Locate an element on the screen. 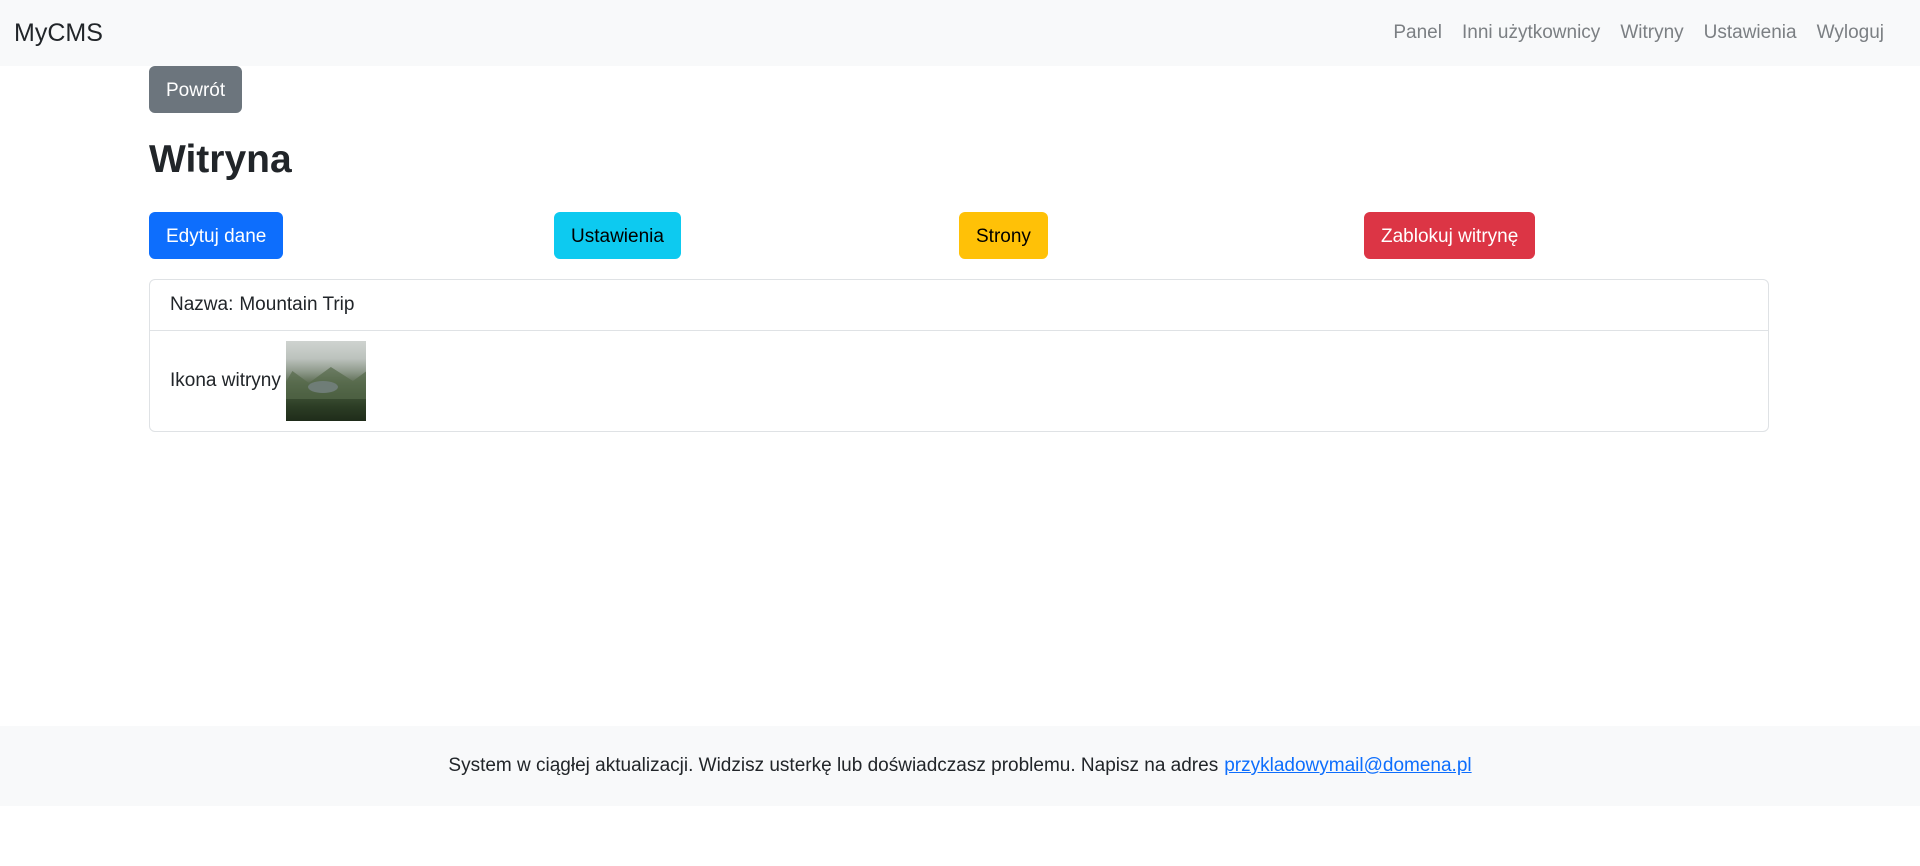 Image resolution: width=1920 pixels, height=866 pixels. site-name-label: Nazwa: is located at coordinates (202, 304).